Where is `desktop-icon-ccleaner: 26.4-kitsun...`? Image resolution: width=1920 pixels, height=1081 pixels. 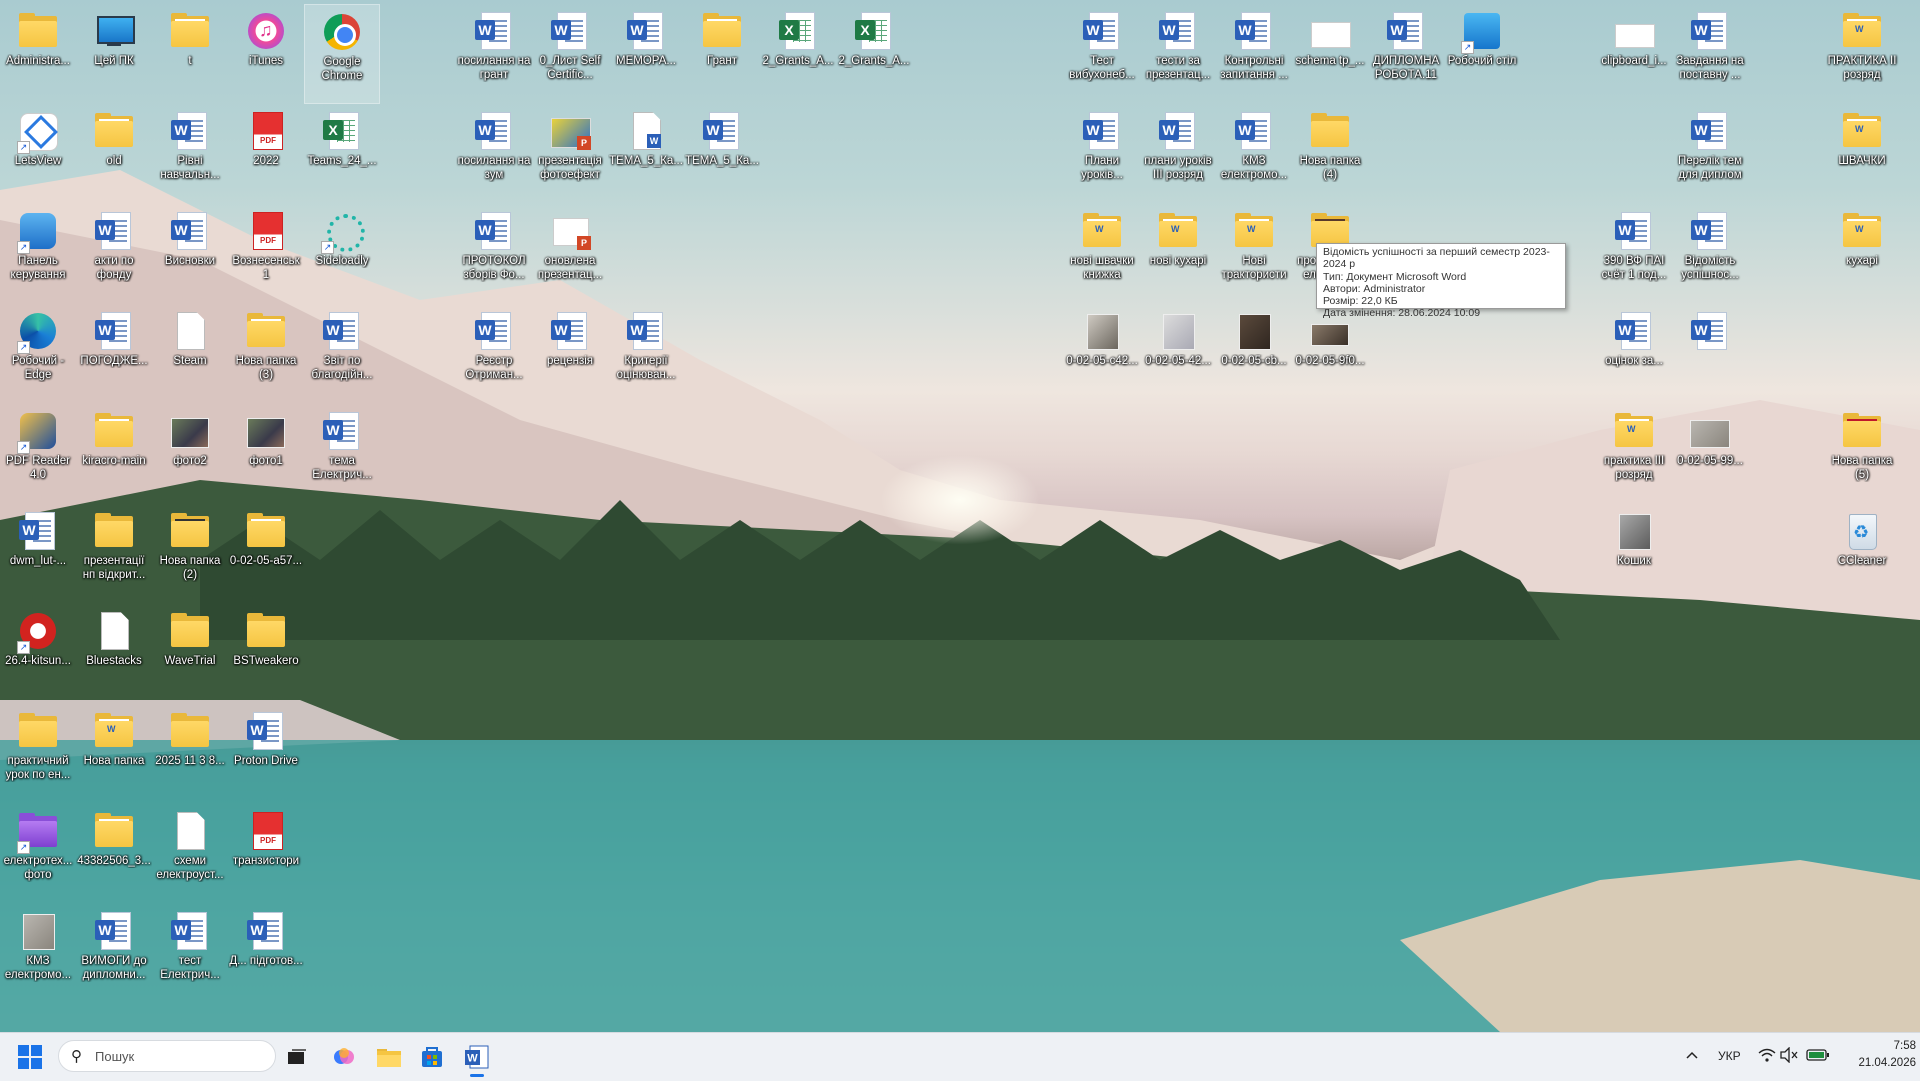 desktop-icon-ccleaner: 26.4-kitsun... is located at coordinates (38, 654).